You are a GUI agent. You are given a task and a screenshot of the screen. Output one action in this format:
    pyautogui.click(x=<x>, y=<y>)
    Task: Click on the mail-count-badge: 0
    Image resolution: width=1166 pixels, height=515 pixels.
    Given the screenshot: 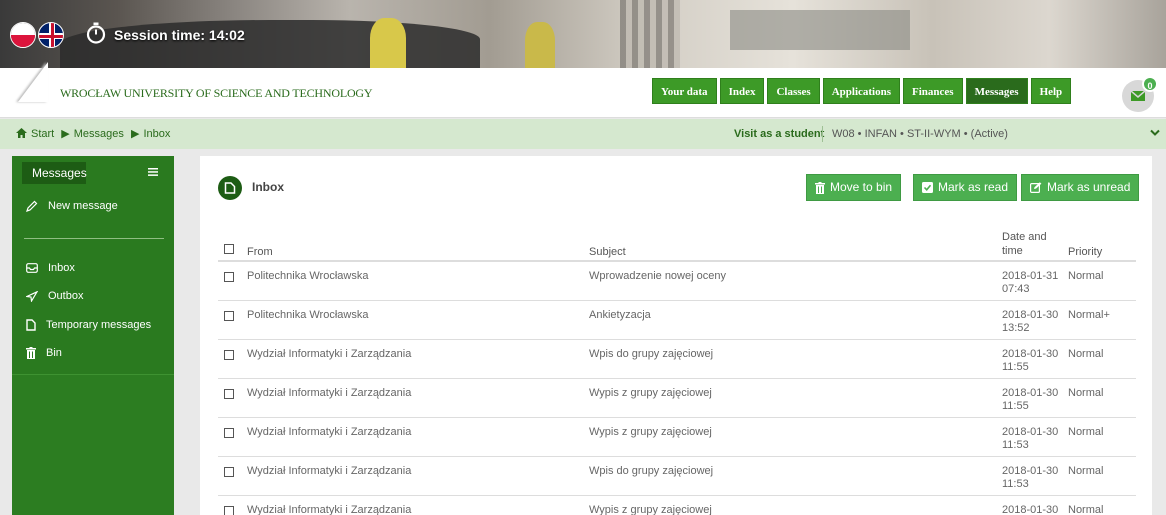 What is the action you would take?
    pyautogui.click(x=1150, y=84)
    